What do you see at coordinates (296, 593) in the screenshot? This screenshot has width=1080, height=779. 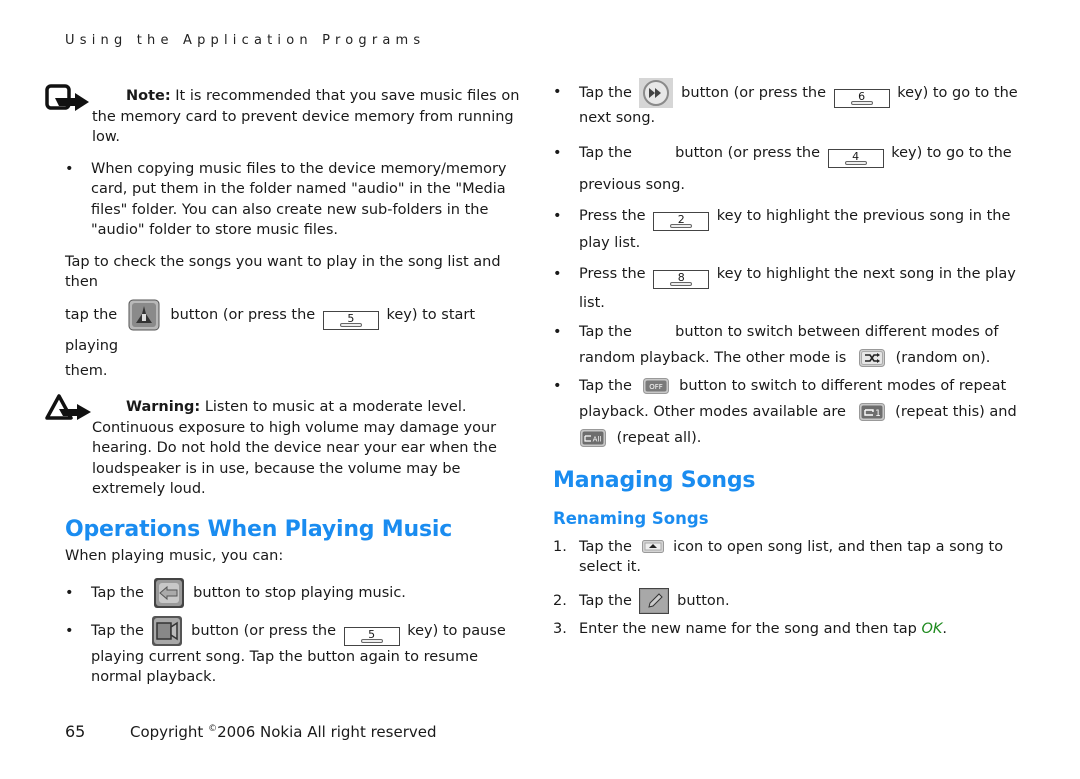 I see `stop-bullet: • Tap the button to stop playing music.` at bounding box center [296, 593].